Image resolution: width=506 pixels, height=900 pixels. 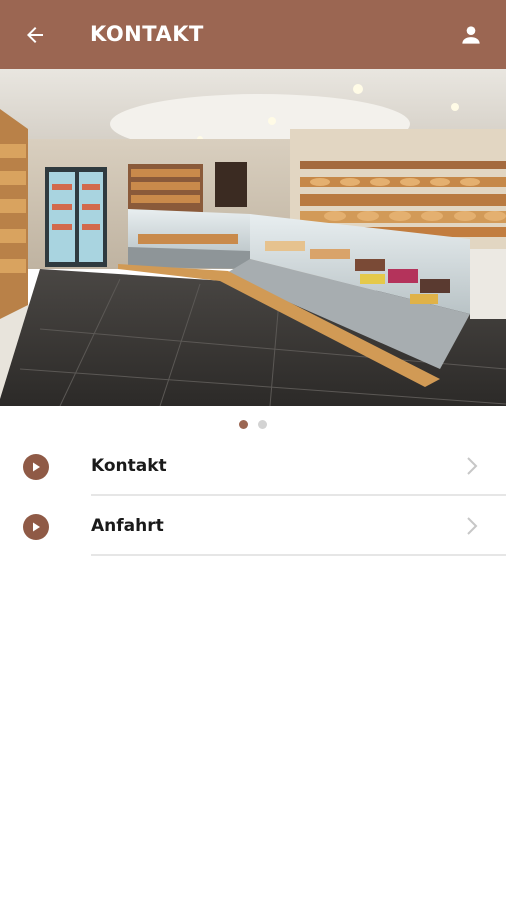 What do you see at coordinates (253, 466) in the screenshot?
I see `menu-item-kontakt: Kontakt` at bounding box center [253, 466].